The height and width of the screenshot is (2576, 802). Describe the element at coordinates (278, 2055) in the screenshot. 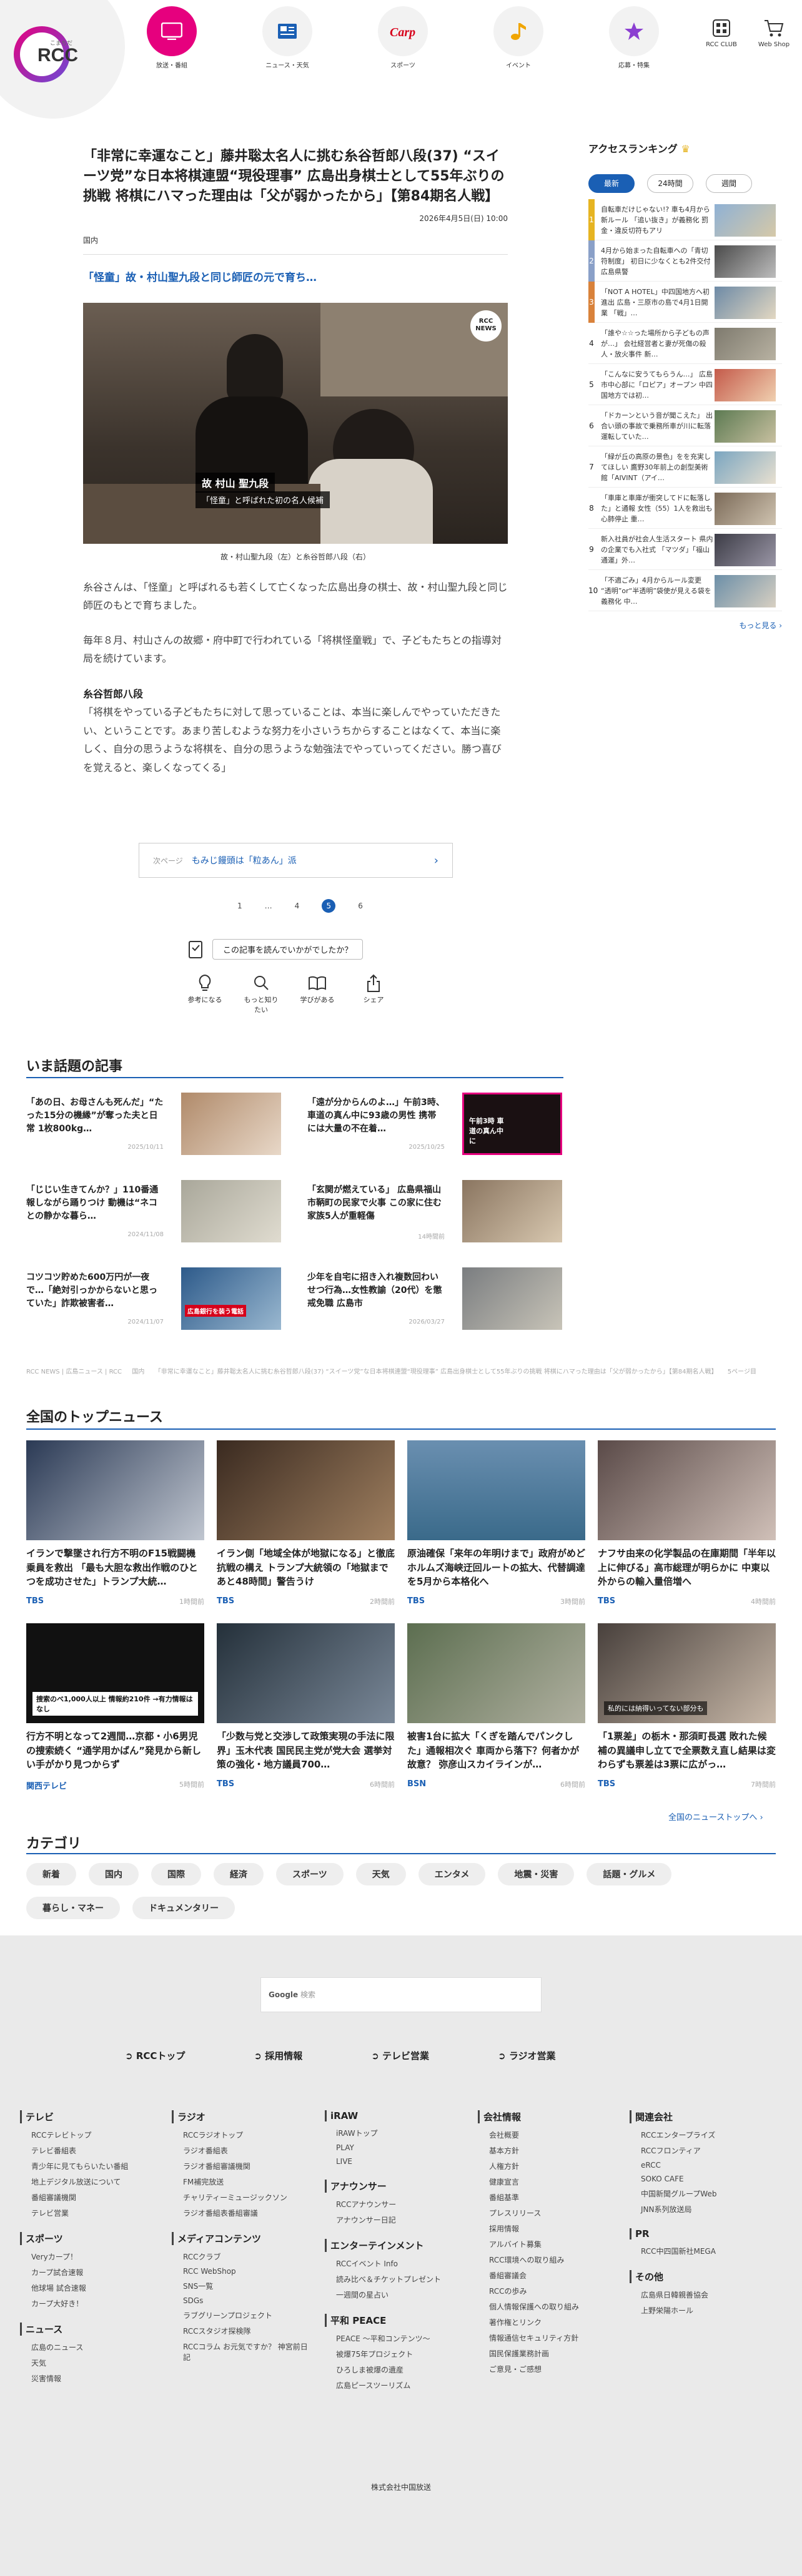

I see `footer-link-recruit: ➲ 採用情報` at that location.